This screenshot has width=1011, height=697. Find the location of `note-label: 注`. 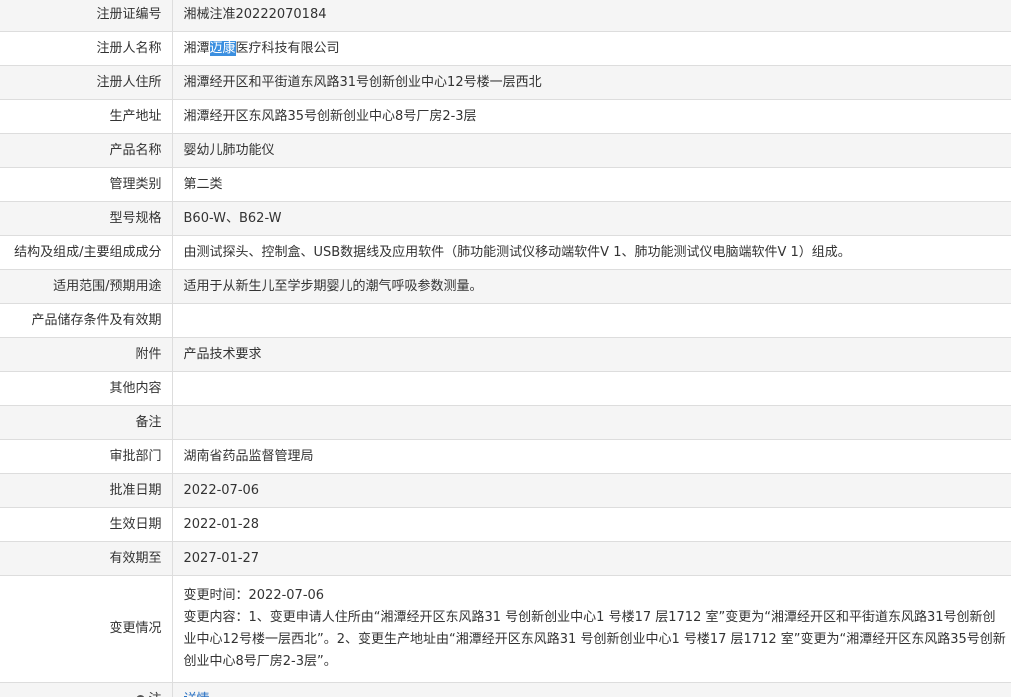

note-label: 注 is located at coordinates (154, 694).